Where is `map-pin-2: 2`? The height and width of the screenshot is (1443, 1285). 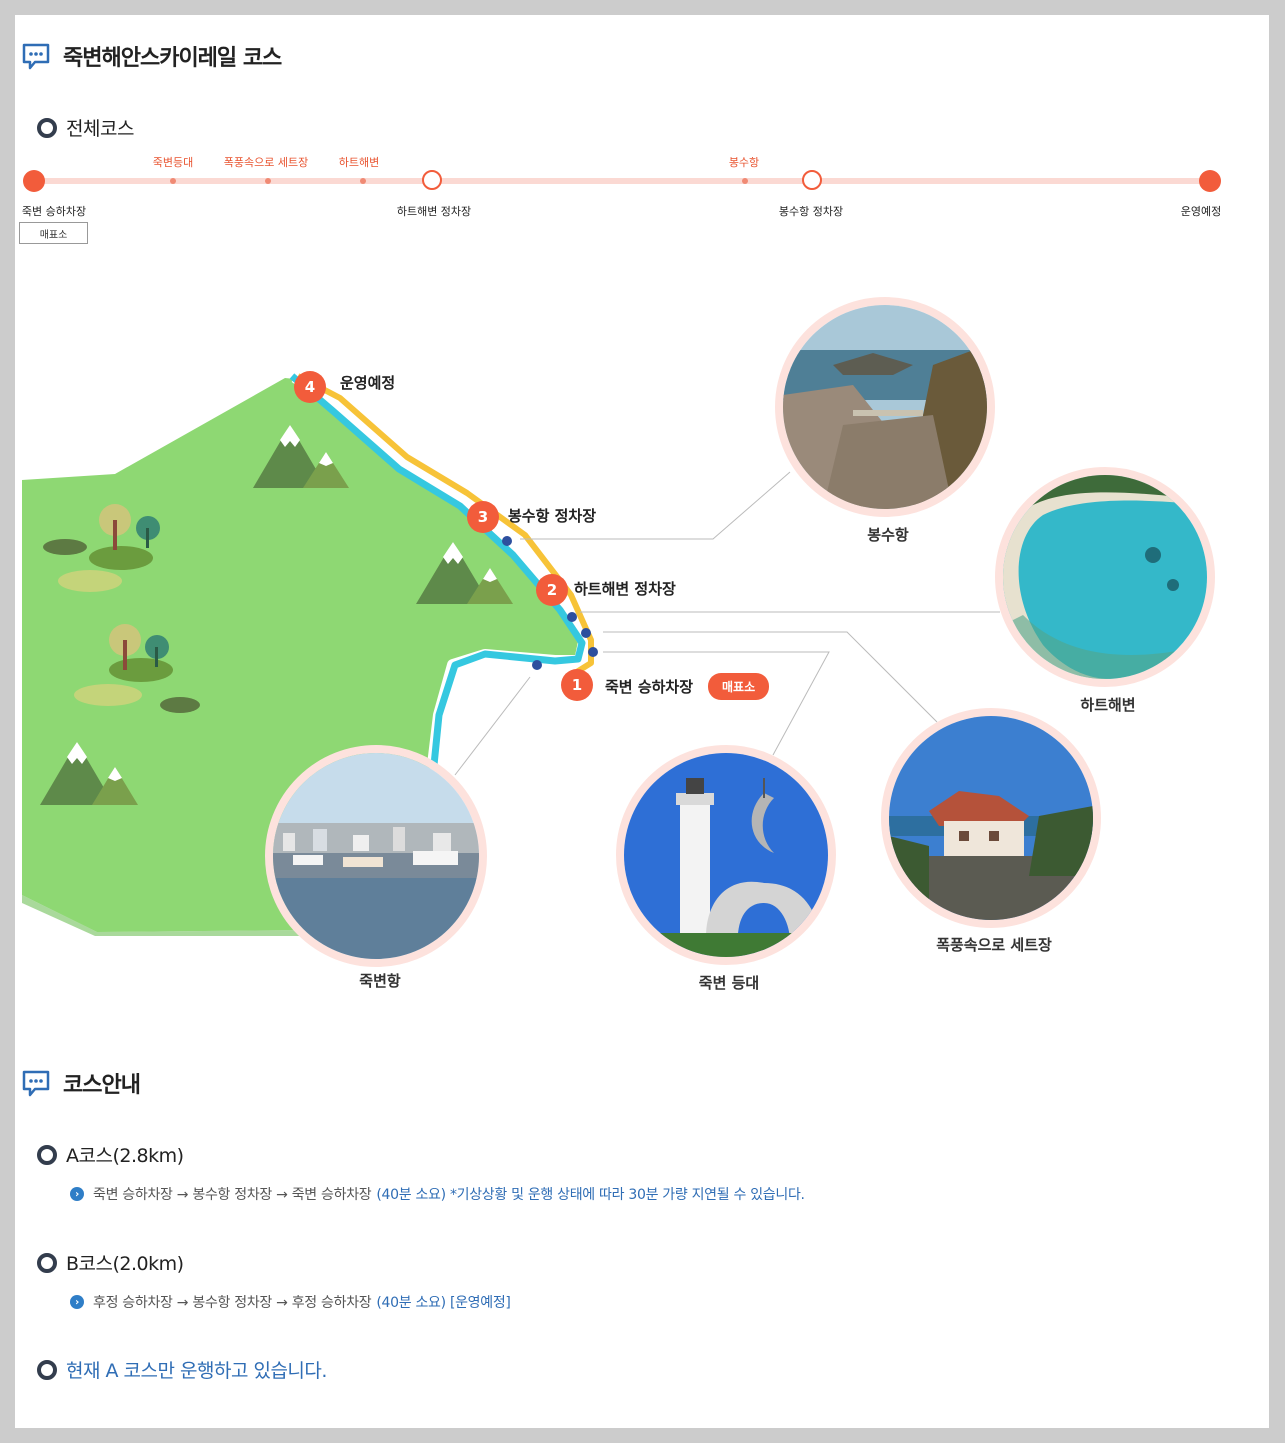 map-pin-2: 2 is located at coordinates (552, 590).